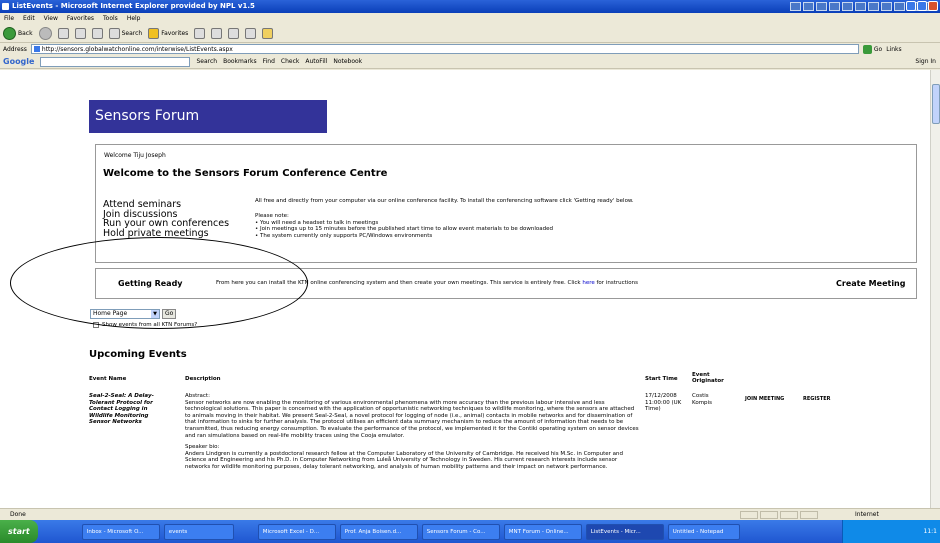 This screenshot has width=940, height=543. Describe the element at coordinates (930, 531) in the screenshot. I see `clock: 11:1` at that location.